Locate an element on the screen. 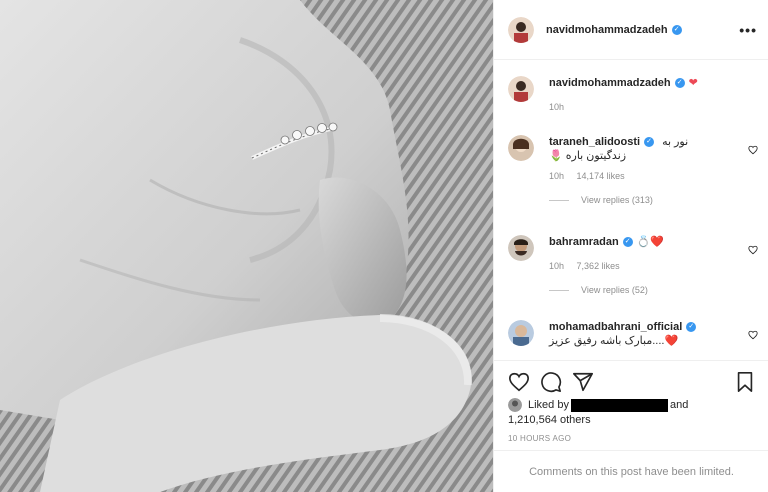 This screenshot has width=768, height=492. comment-text: نور به is located at coordinates (675, 142).